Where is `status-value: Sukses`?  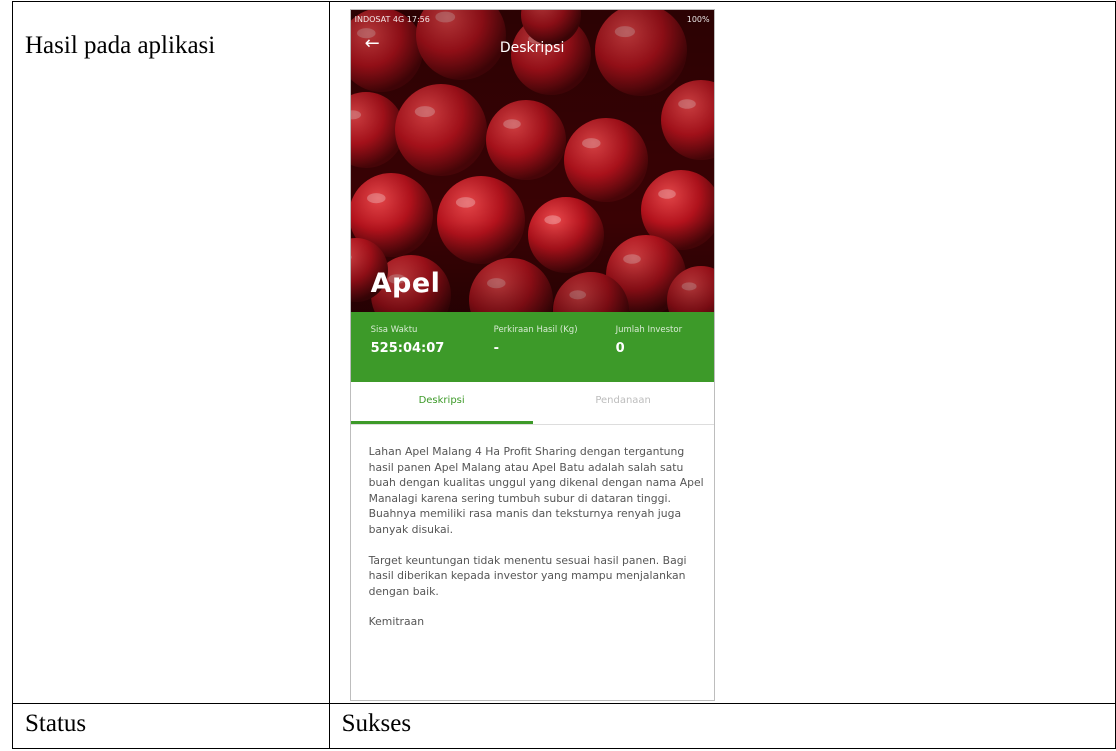 status-value: Sukses is located at coordinates (376, 723).